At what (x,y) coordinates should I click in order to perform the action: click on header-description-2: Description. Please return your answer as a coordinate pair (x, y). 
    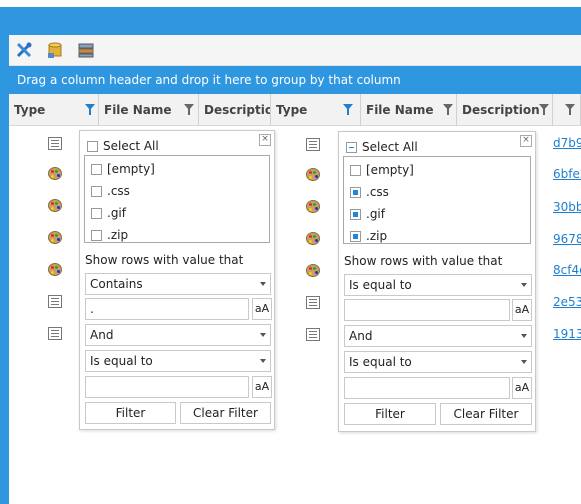
    Looking at the image, I should click on (505, 110).